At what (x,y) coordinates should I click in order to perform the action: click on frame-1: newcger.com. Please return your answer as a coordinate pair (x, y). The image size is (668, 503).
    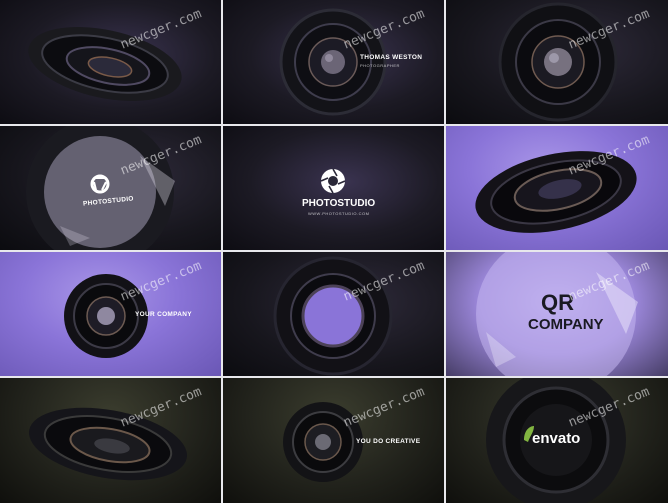
    Looking at the image, I should click on (110, 62).